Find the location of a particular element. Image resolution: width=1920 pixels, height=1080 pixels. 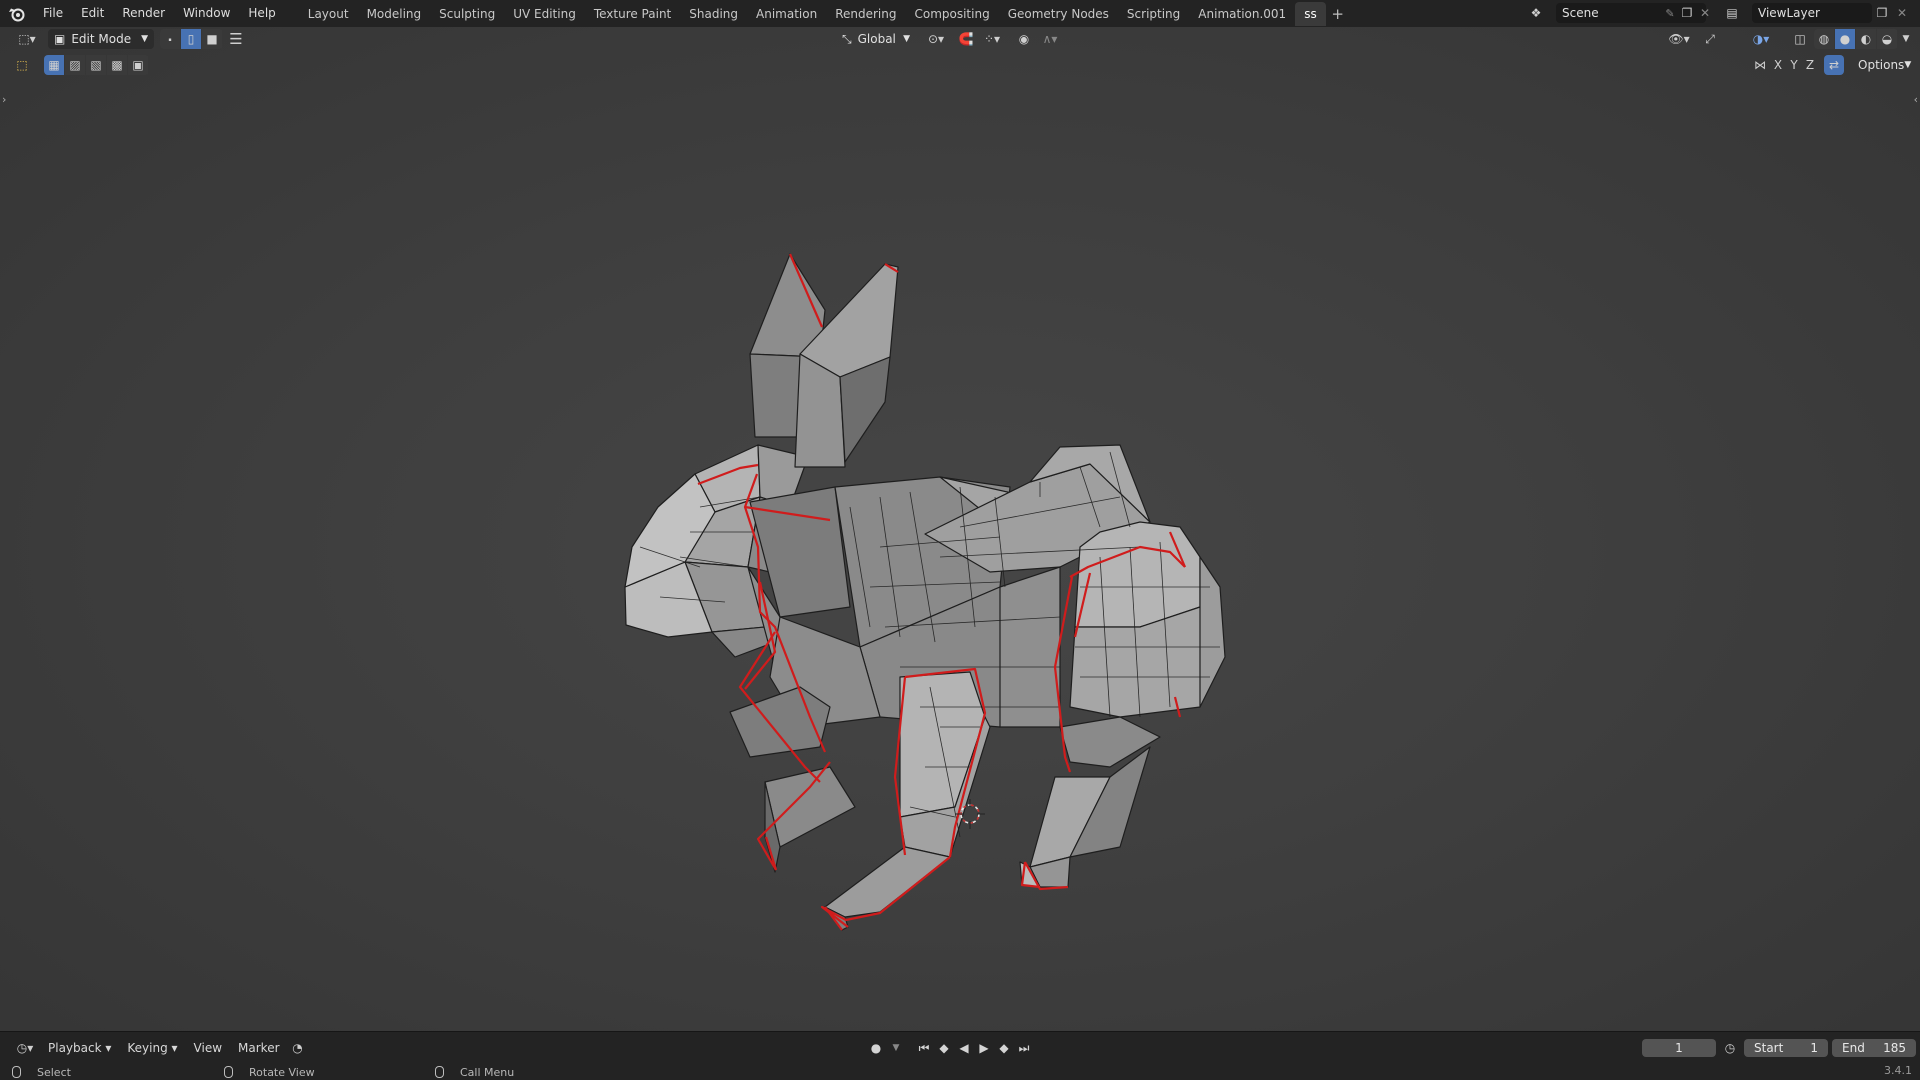

blender-logo-icon is located at coordinates (17, 13).